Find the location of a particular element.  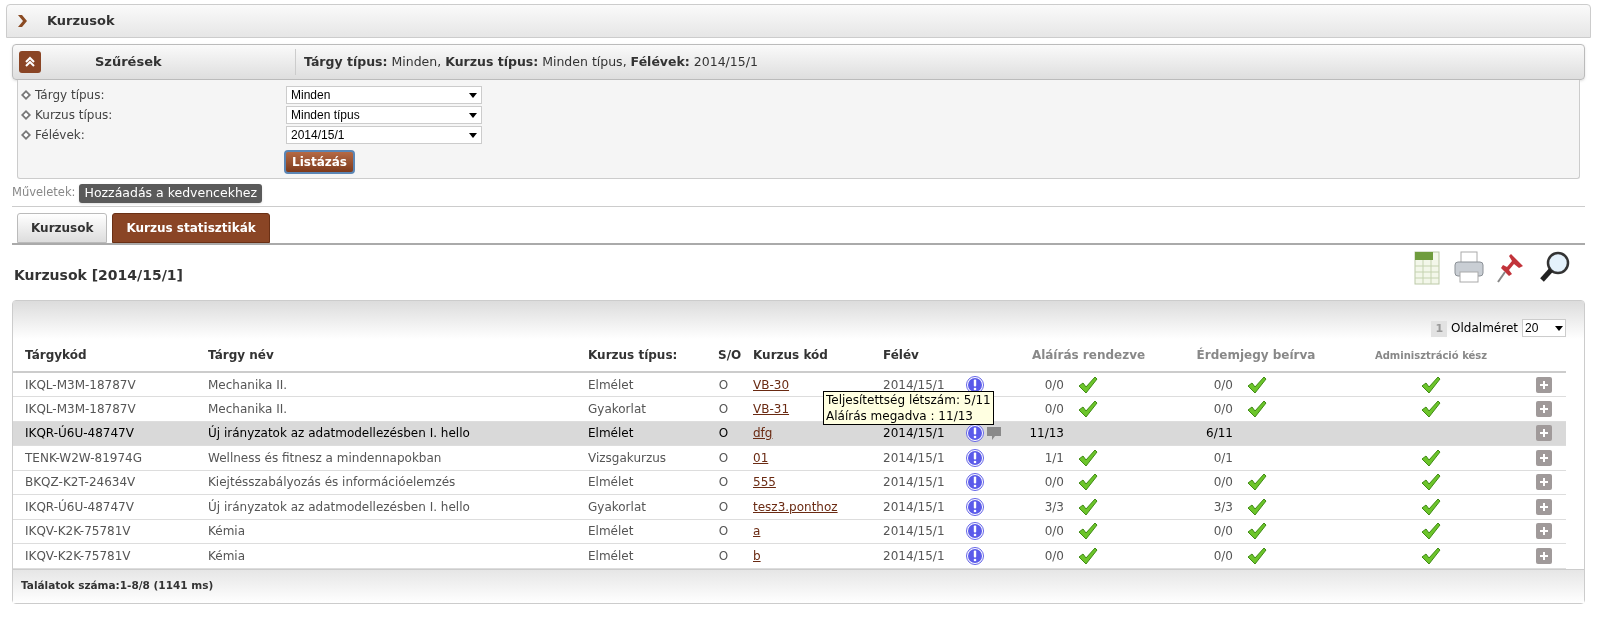

table-cell: IKQV-K2K-75781V is located at coordinates (78, 531).